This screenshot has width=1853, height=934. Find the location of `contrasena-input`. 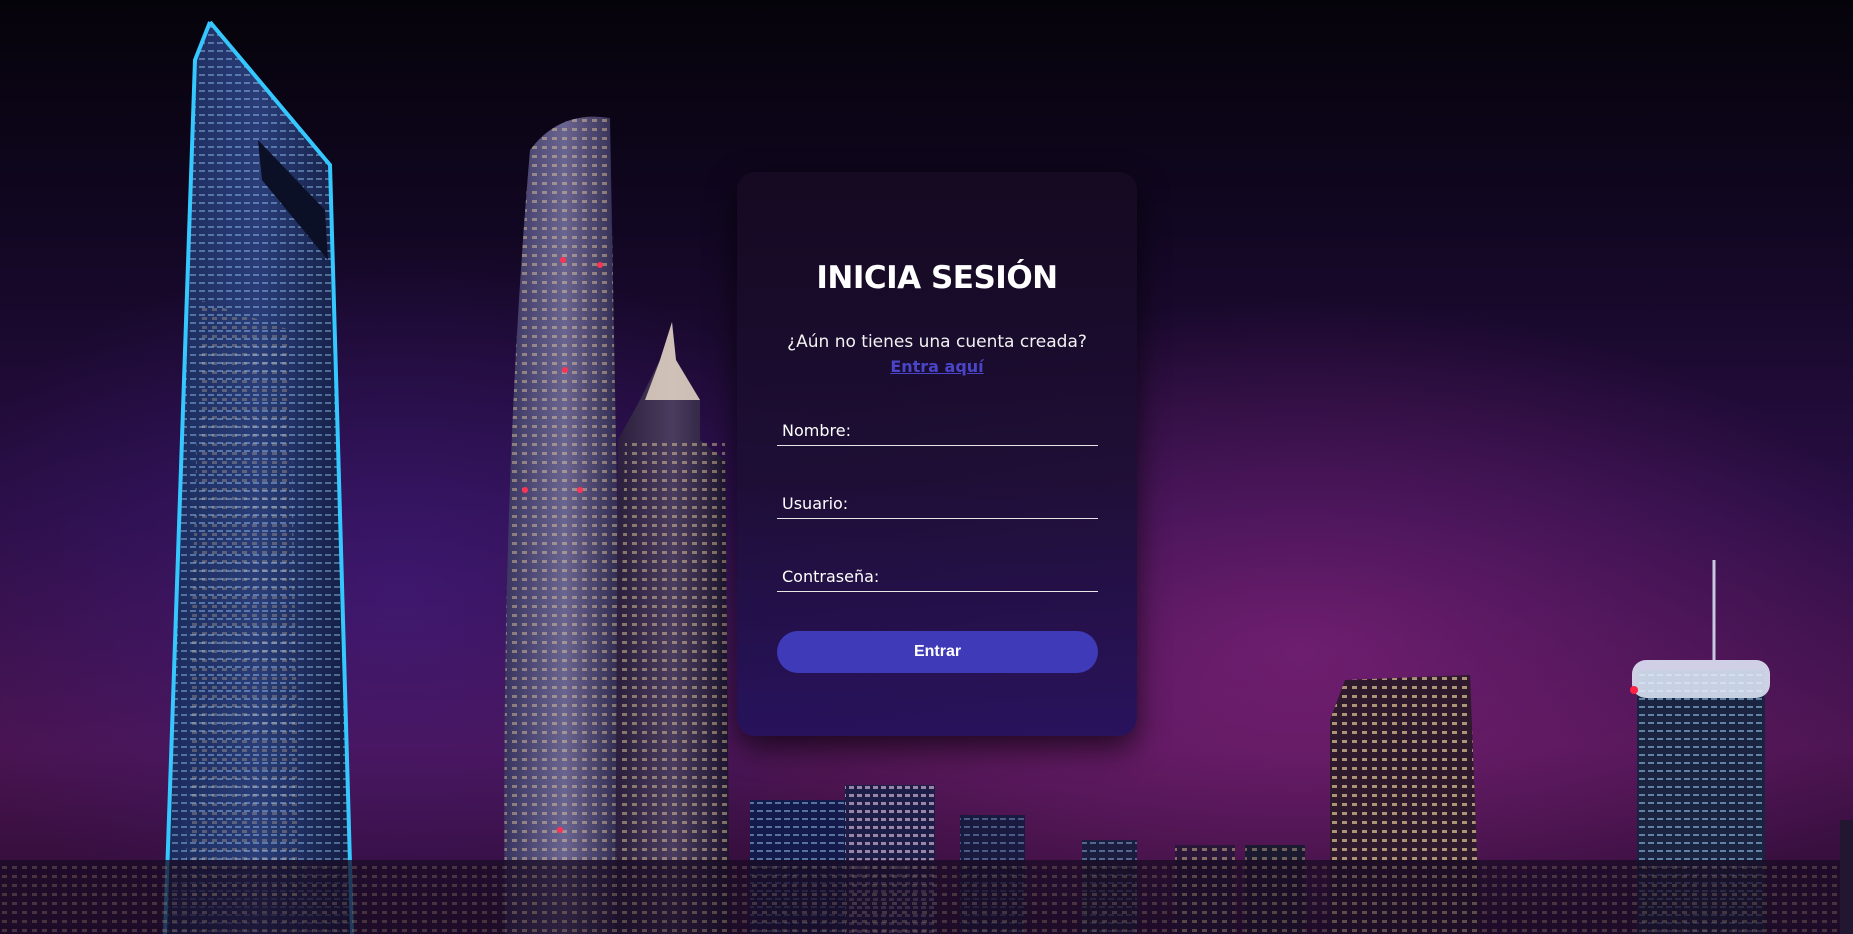

contrasena-input is located at coordinates (994, 577).